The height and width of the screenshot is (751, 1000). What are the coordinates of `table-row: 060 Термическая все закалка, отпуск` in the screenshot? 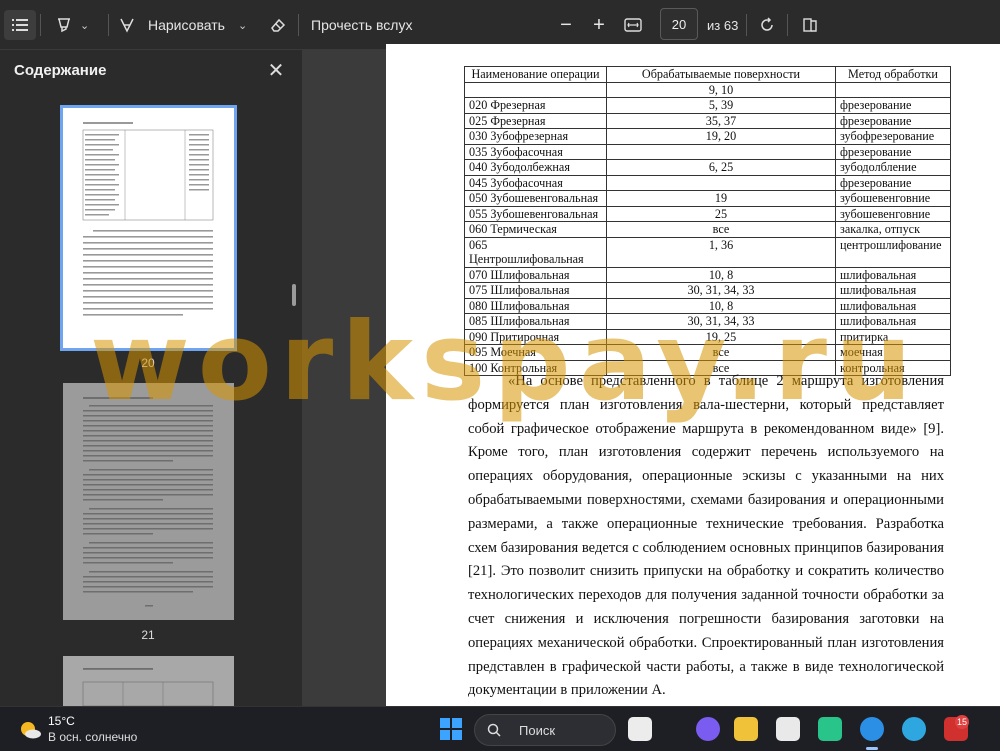 It's located at (707, 229).